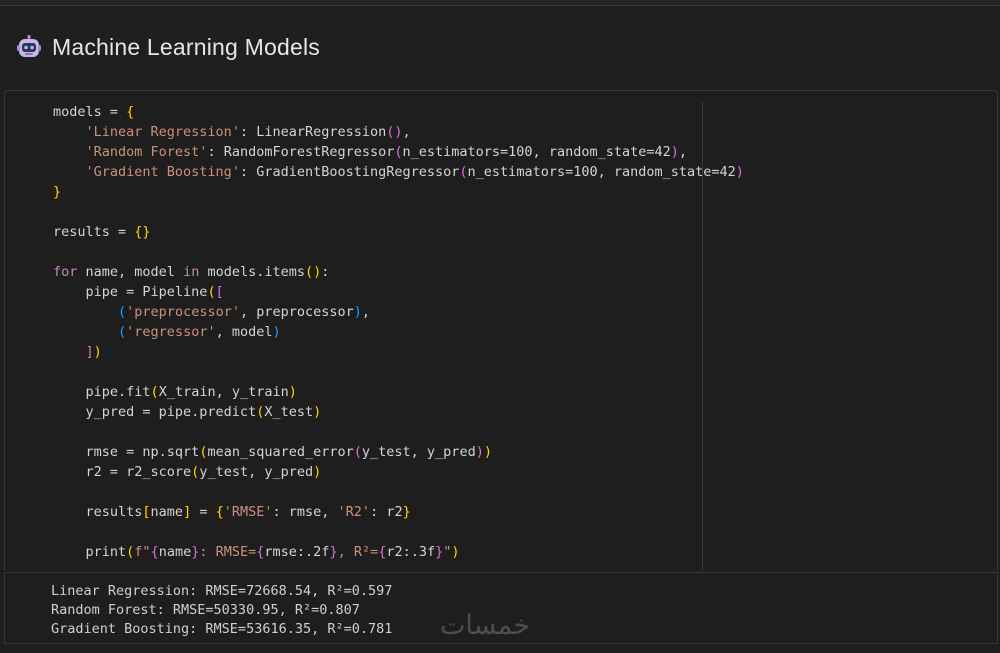 The image size is (1000, 653). I want to click on robot-icon, so click(29, 46).